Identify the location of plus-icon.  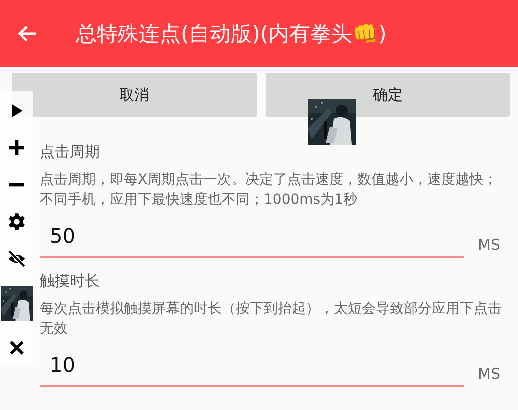
(16, 148).